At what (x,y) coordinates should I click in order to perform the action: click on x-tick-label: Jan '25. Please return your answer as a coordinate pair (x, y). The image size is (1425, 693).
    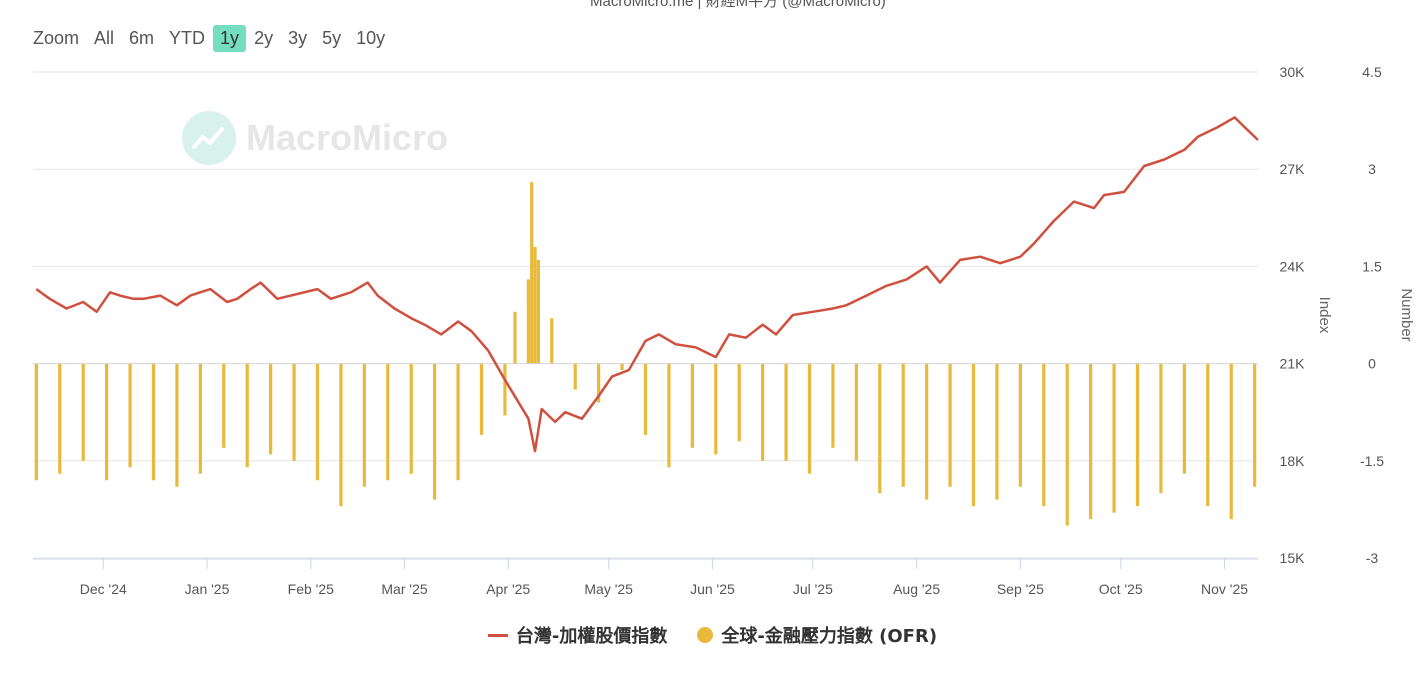
    Looking at the image, I should click on (207, 589).